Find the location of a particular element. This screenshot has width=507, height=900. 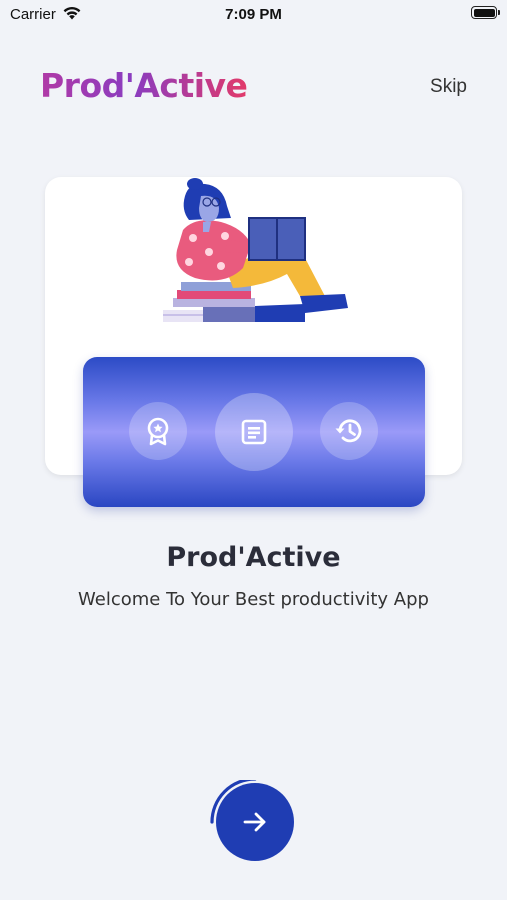

battery-icon is located at coordinates (485, 12).